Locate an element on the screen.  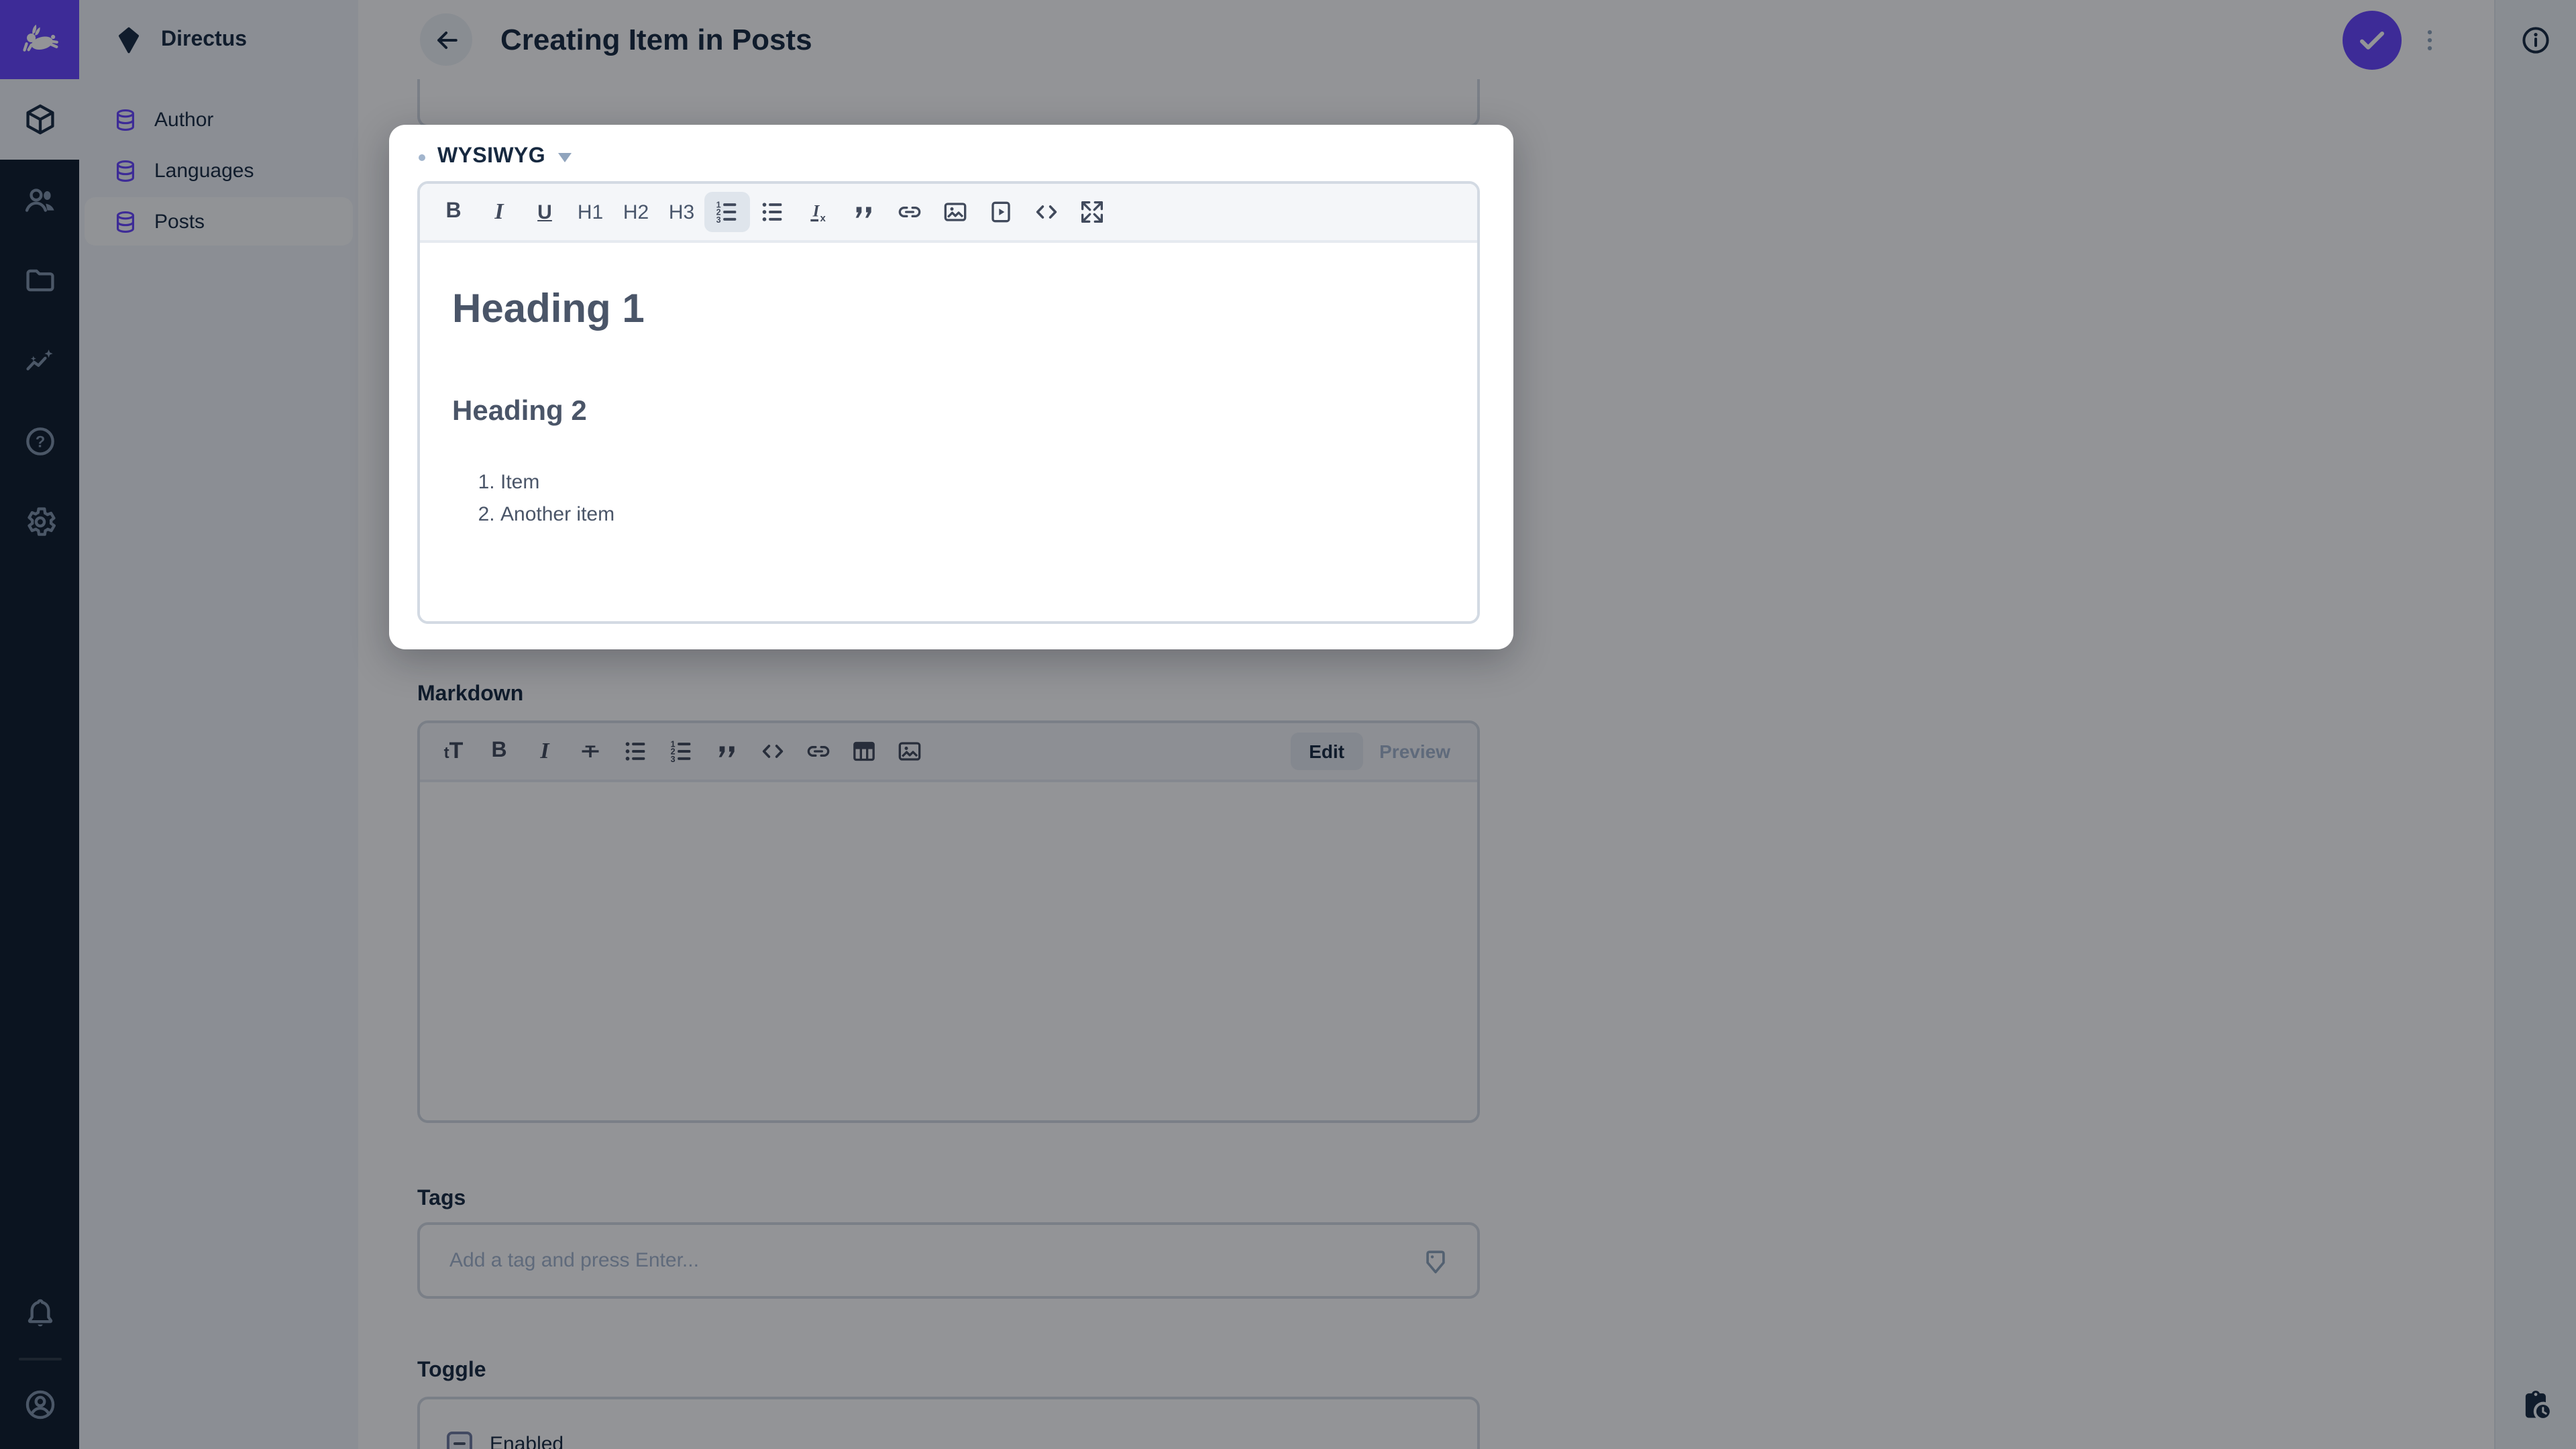
media-button is located at coordinates (1001, 212).